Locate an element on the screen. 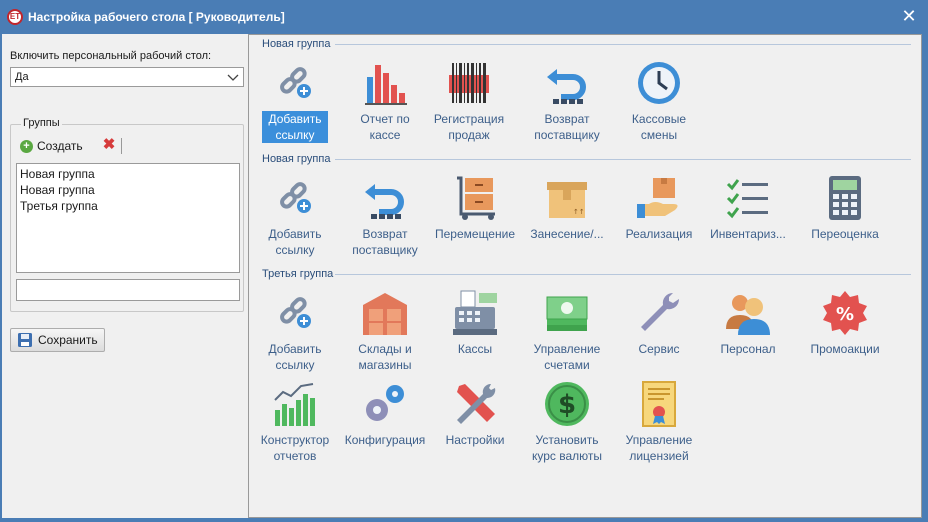  tile-transfer: Перемещение is located at coordinates (475, 212).